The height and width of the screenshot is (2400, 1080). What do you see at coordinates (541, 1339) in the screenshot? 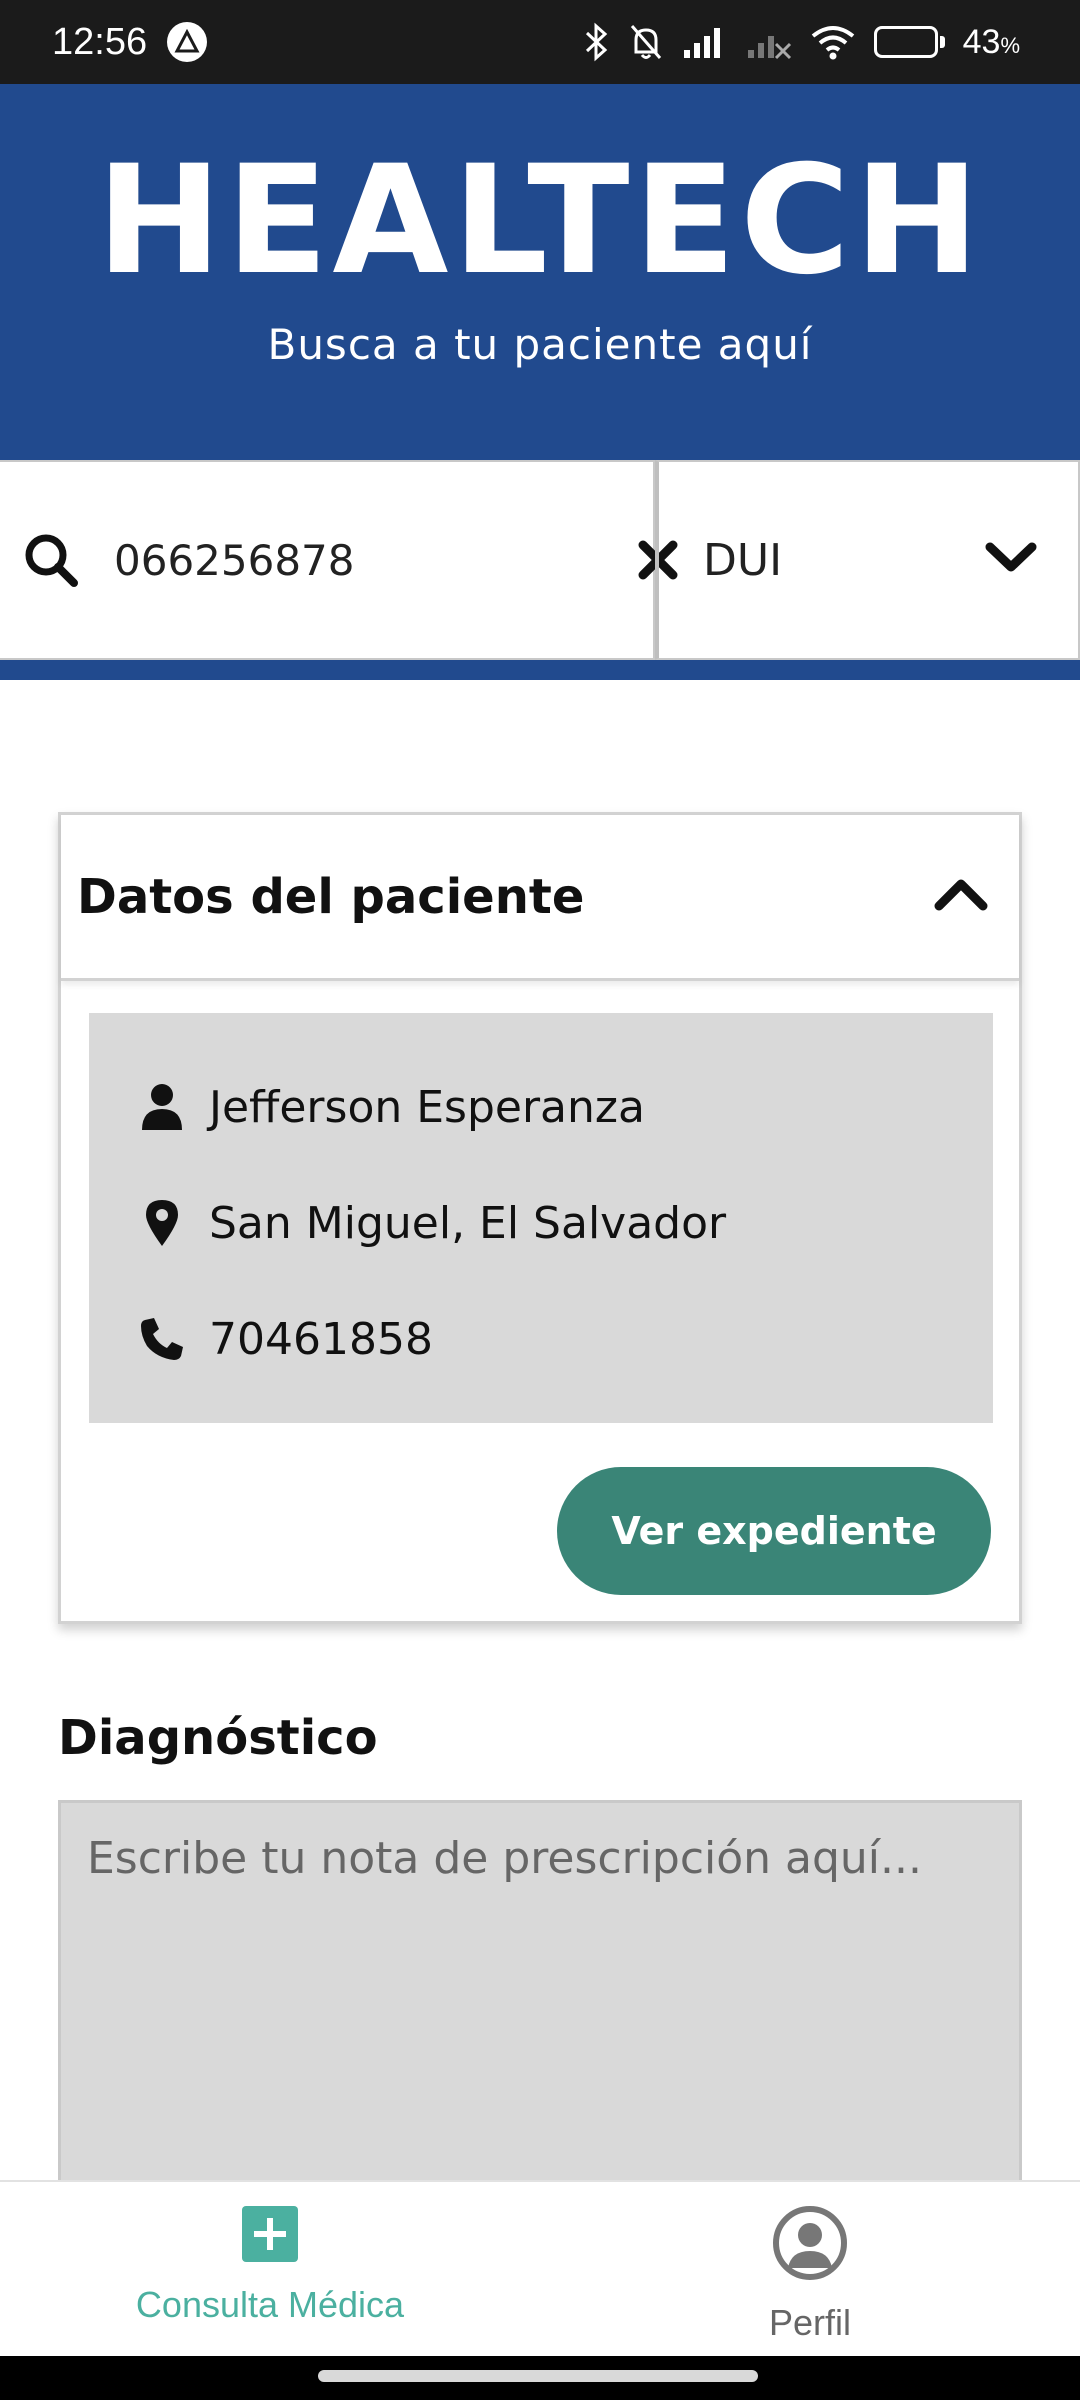
I see `patient-phone-row: 70461858` at bounding box center [541, 1339].